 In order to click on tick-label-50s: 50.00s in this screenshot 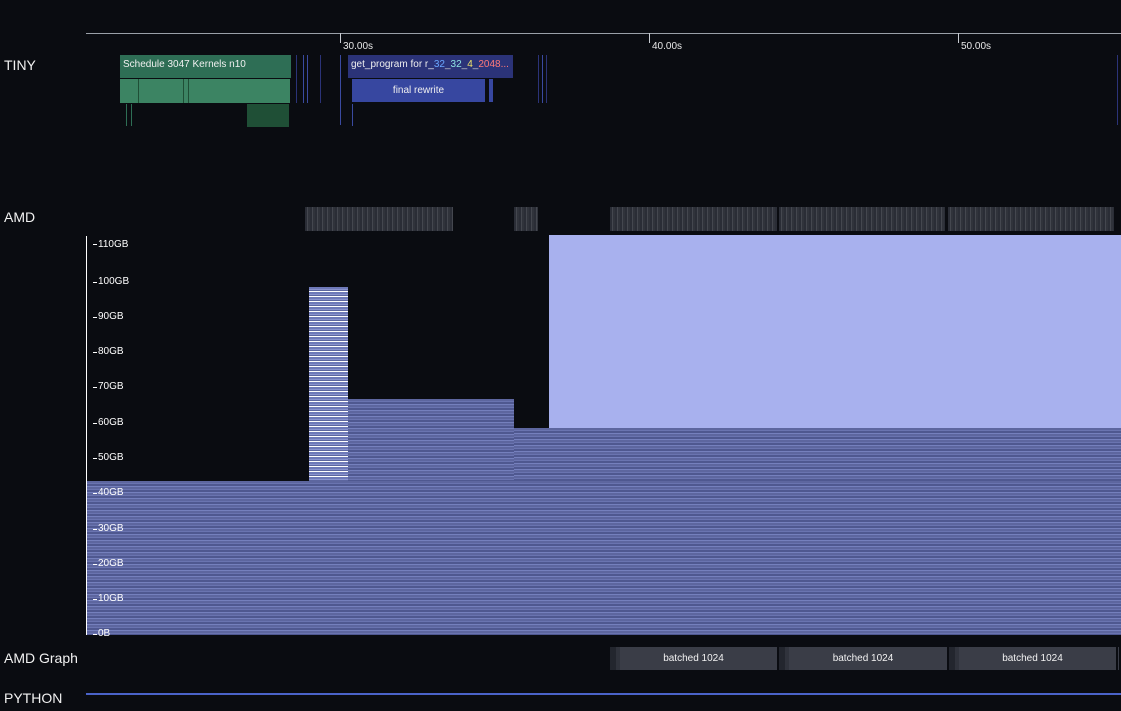, I will do `click(976, 46)`.